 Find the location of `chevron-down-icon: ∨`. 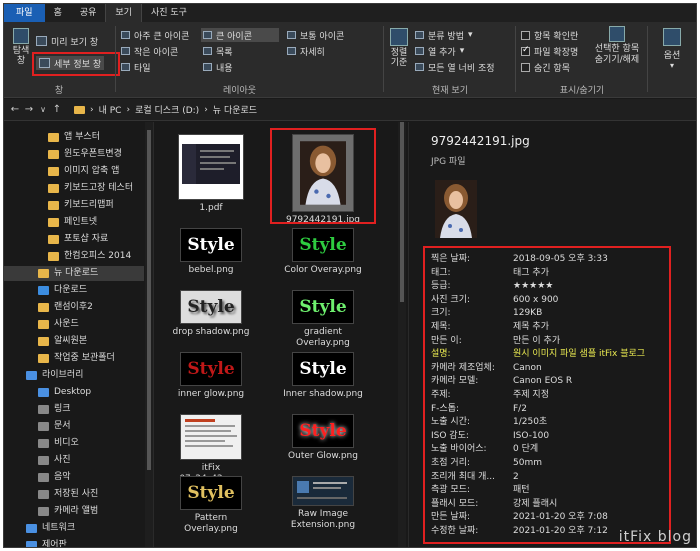

chevron-down-icon: ∨ is located at coordinates (43, 109).